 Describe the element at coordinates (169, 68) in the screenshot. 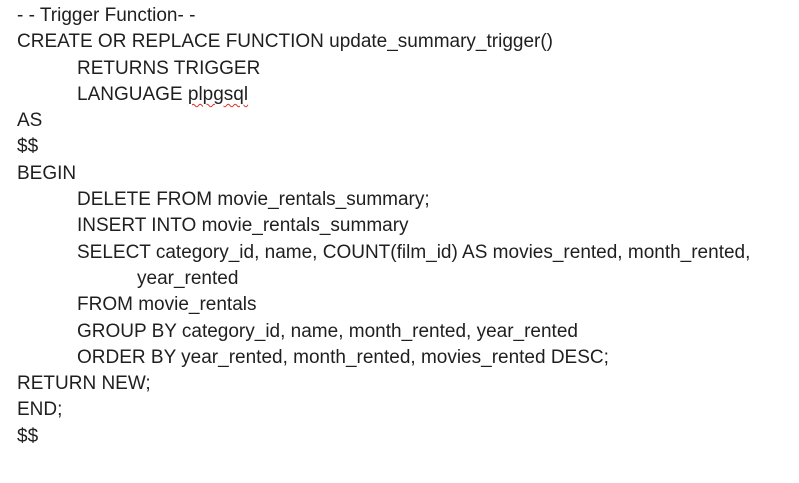

I see `returns-line: RETURNS TRIGGER` at that location.